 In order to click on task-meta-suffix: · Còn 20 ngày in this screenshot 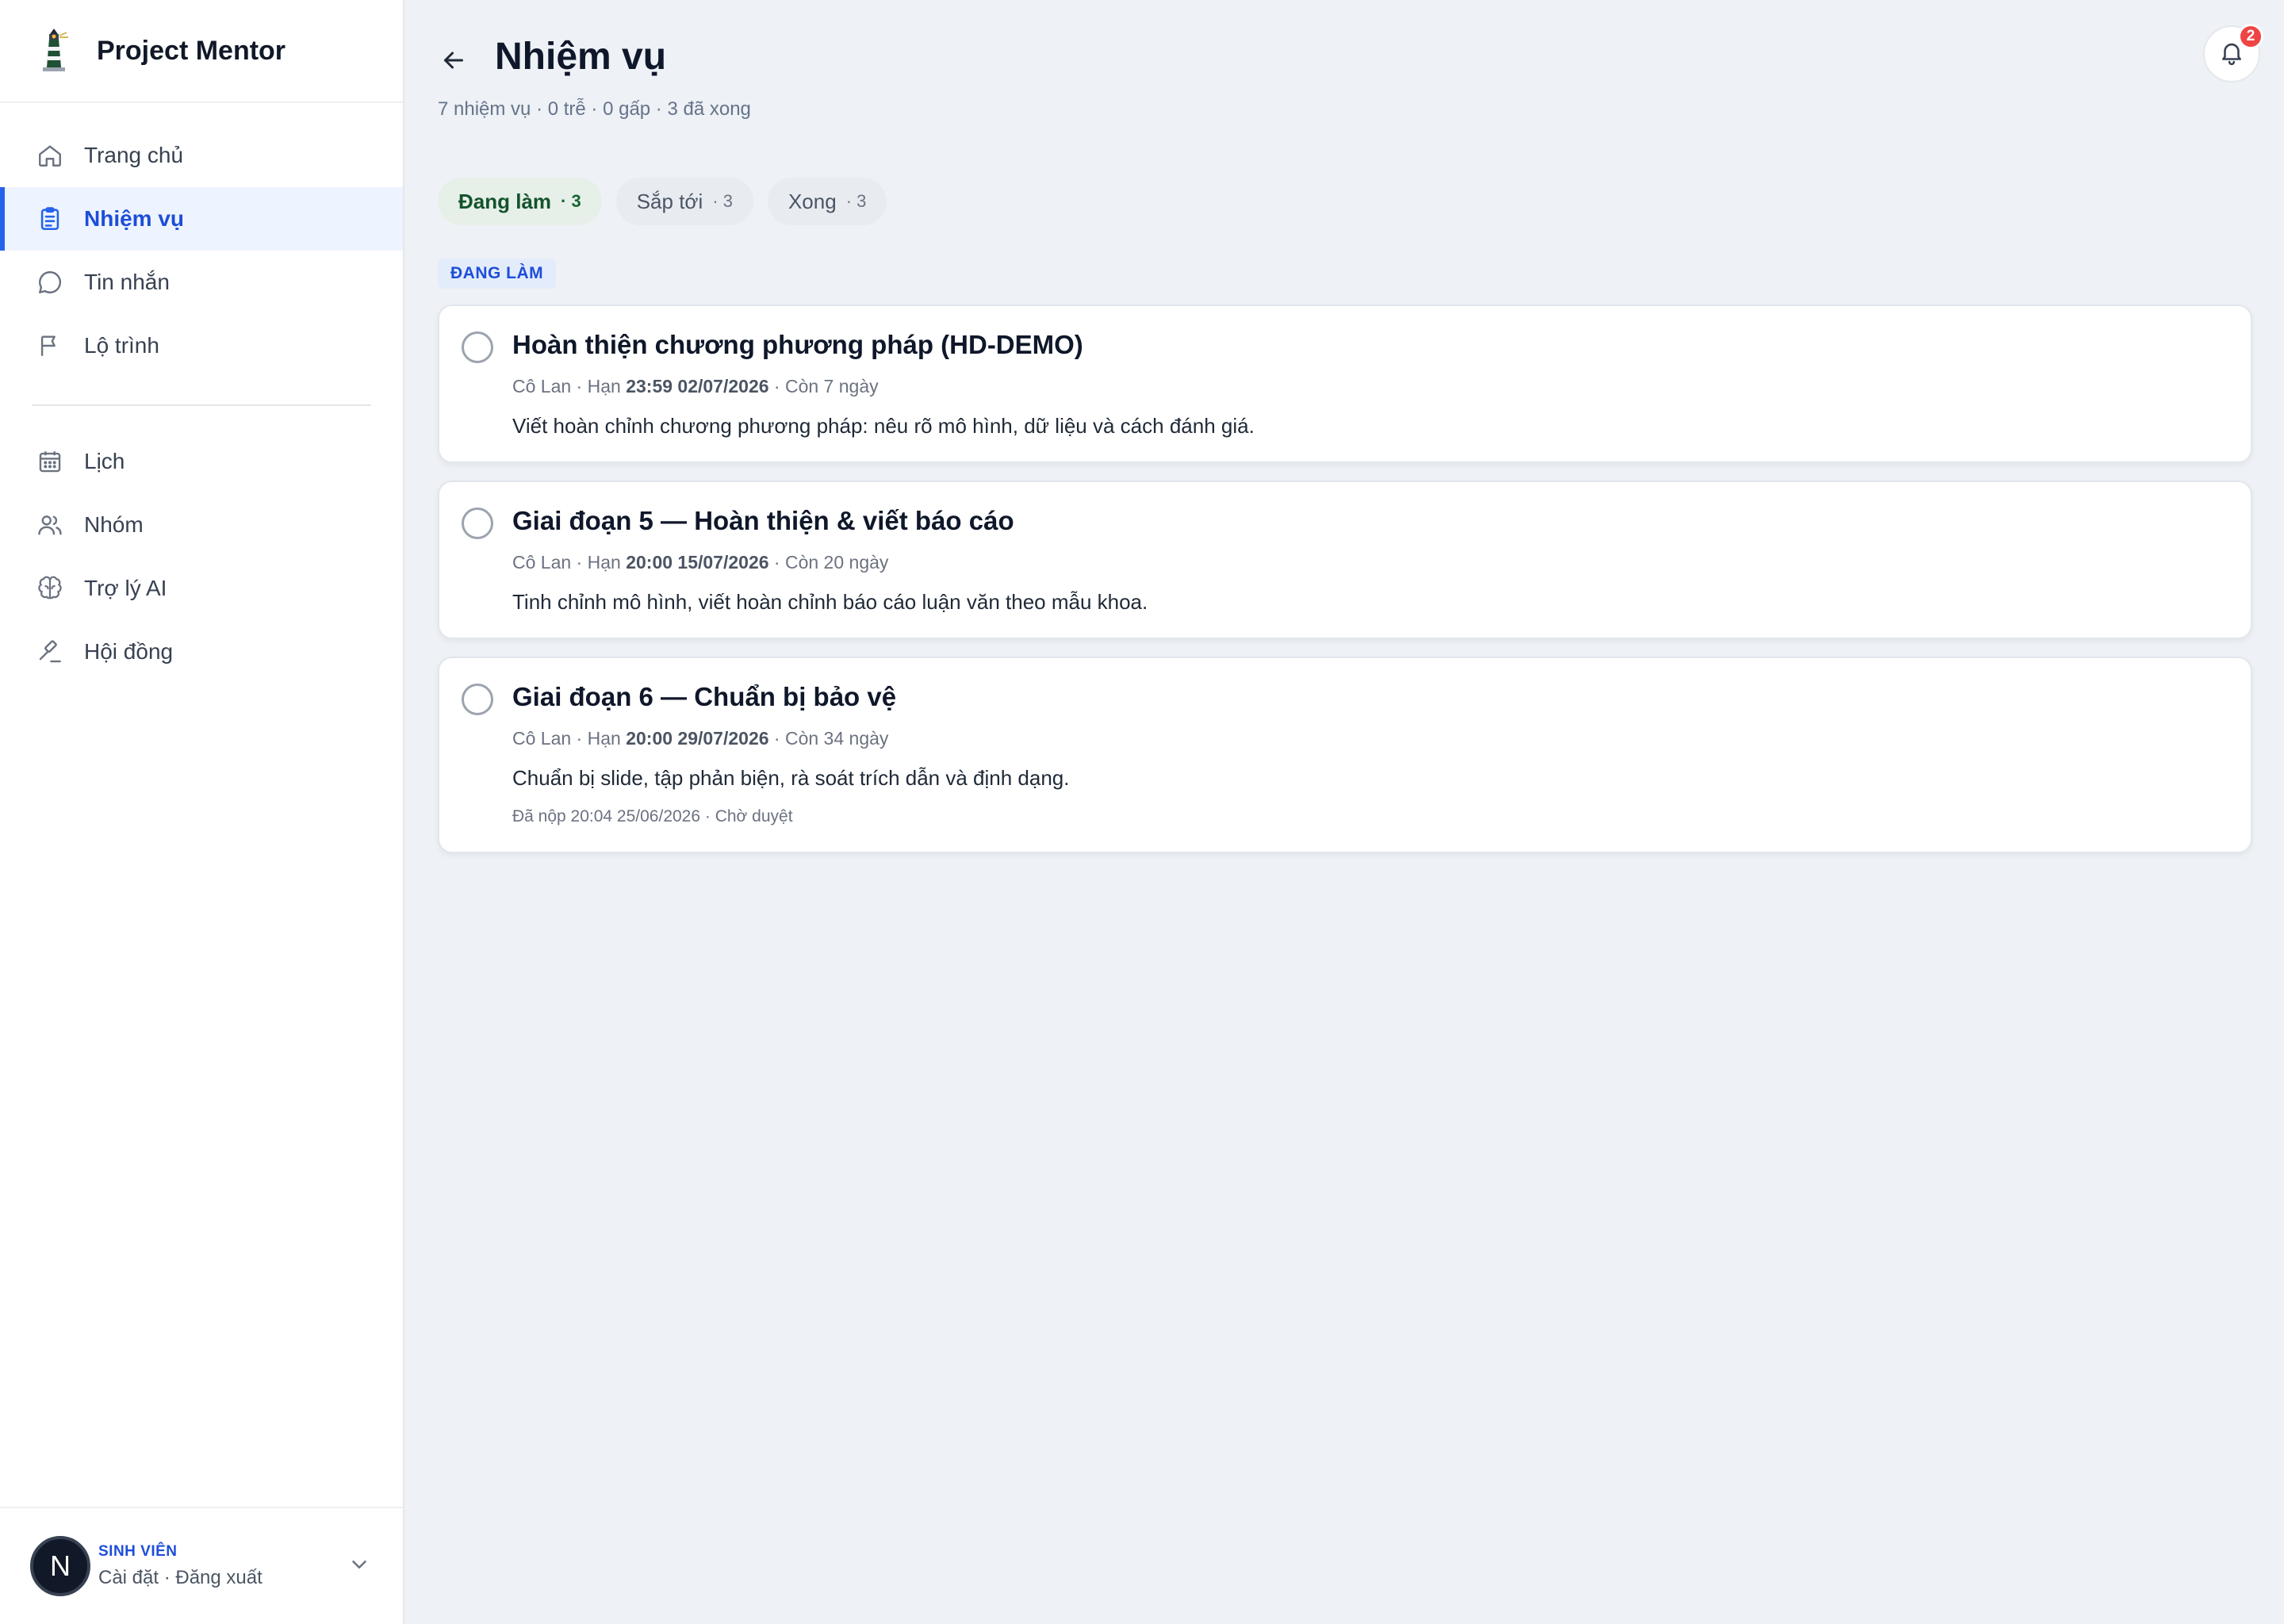, I will do `click(828, 562)`.